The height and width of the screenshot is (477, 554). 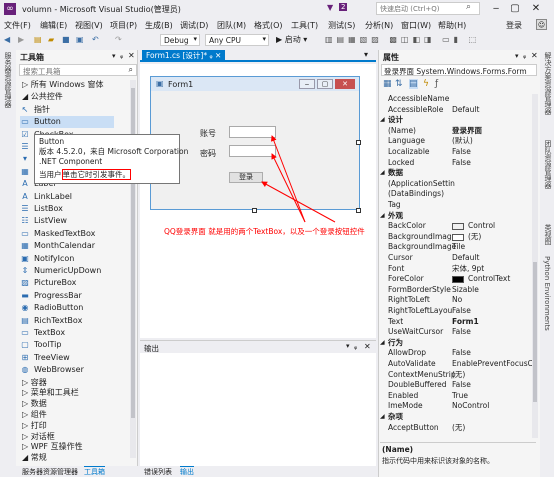 I want to click on undo-icon: ↶, so click(x=95, y=40).